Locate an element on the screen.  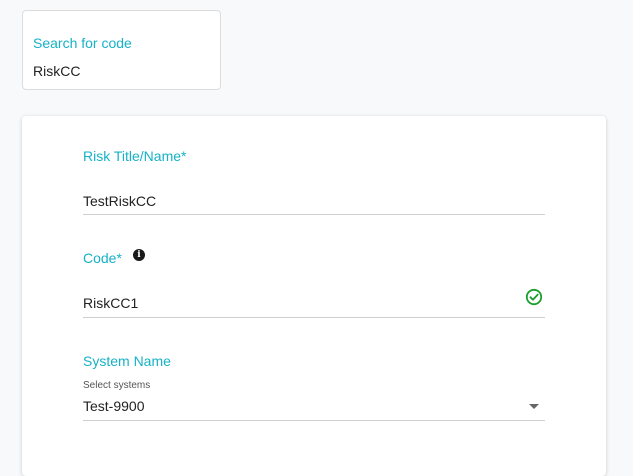
search-for-code-label: Search for code is located at coordinates (82, 43).